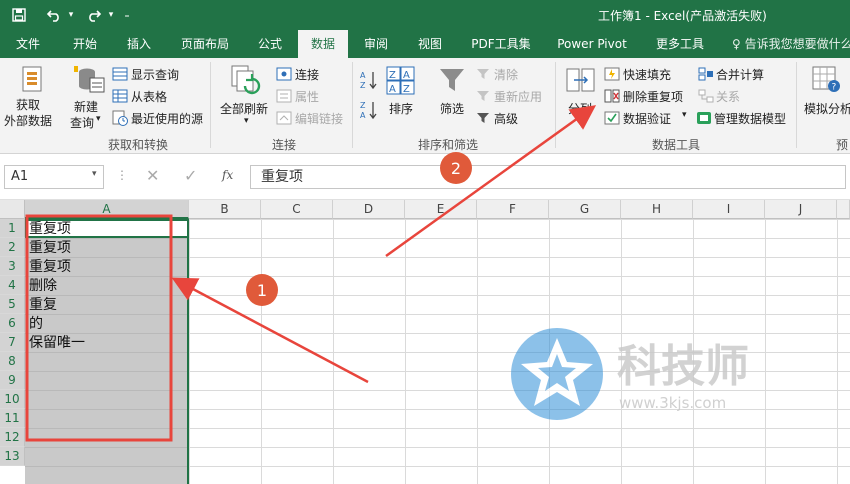  Describe the element at coordinates (262, 290) in the screenshot. I see `annotation-marker-1-label: 1` at that location.